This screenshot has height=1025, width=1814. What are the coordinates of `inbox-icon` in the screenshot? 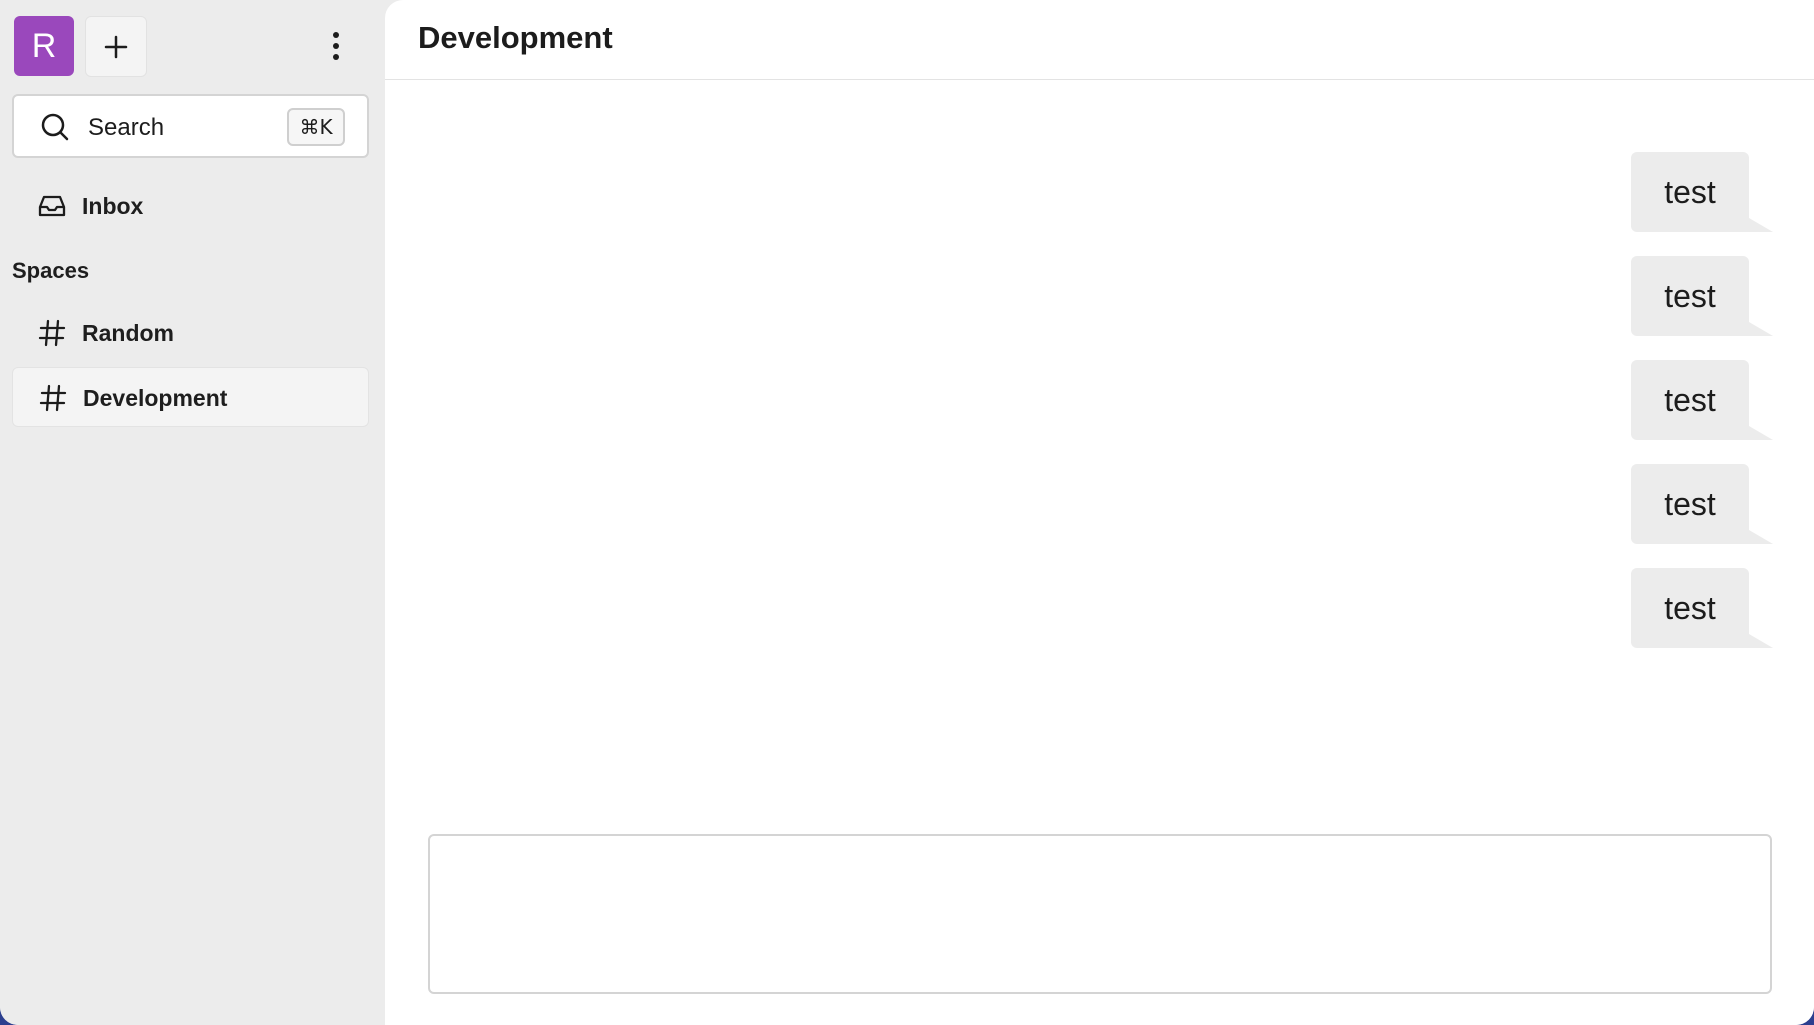 It's located at (52, 206).